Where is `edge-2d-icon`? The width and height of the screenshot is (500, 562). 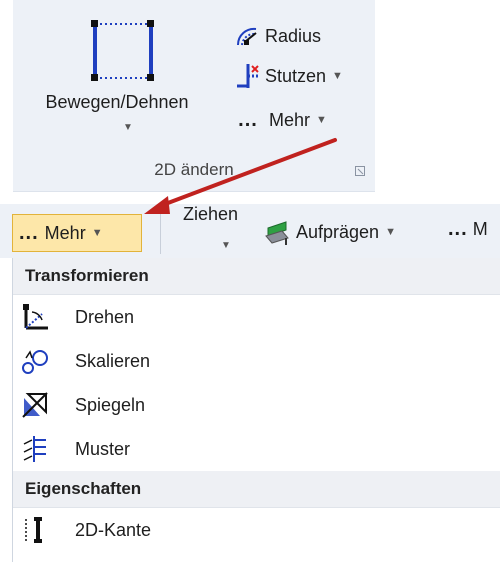 edge-2d-icon is located at coordinates (35, 530).